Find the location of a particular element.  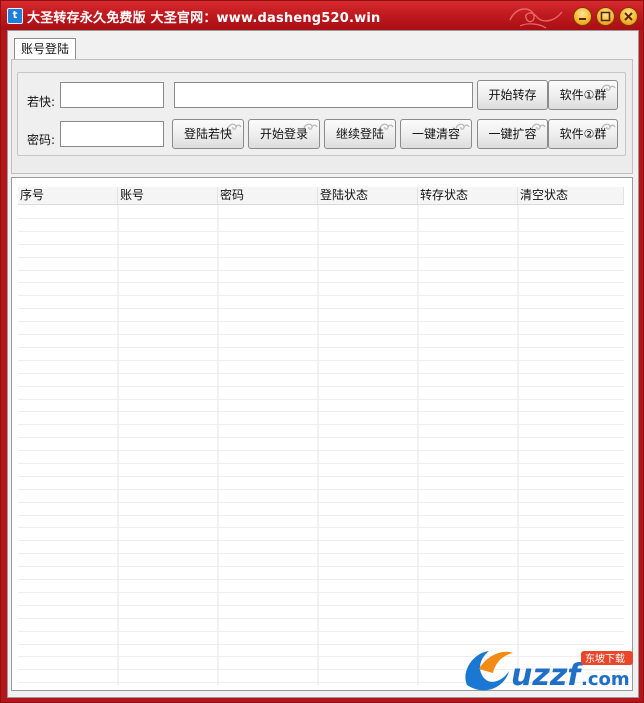

close-button is located at coordinates (628, 16).